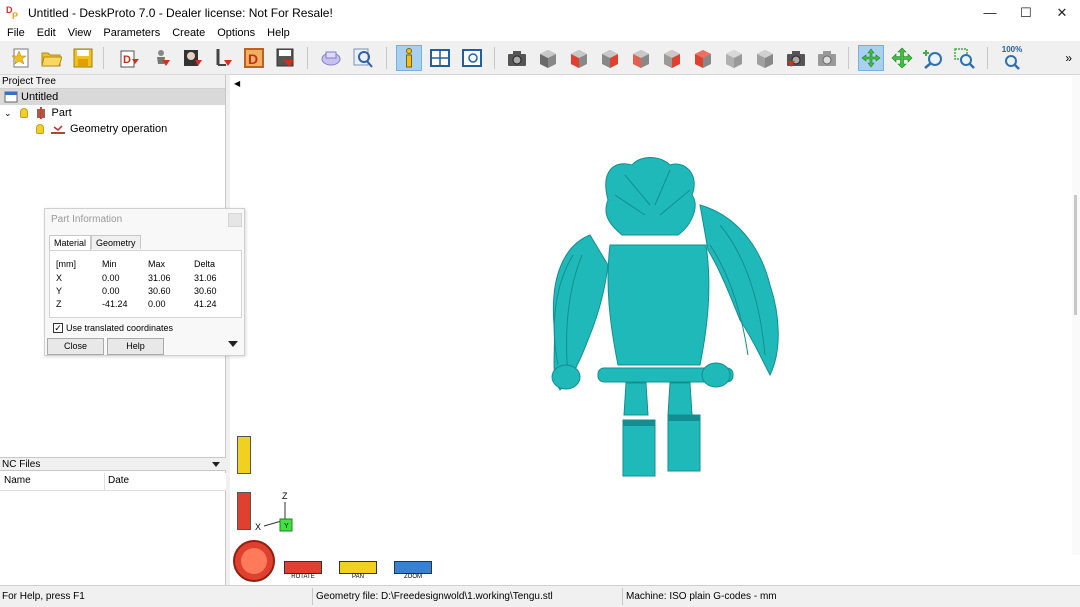 This screenshot has width=1080, height=607. Describe the element at coordinates (254, 561) in the screenshot. I see `rotate-wheel` at that location.